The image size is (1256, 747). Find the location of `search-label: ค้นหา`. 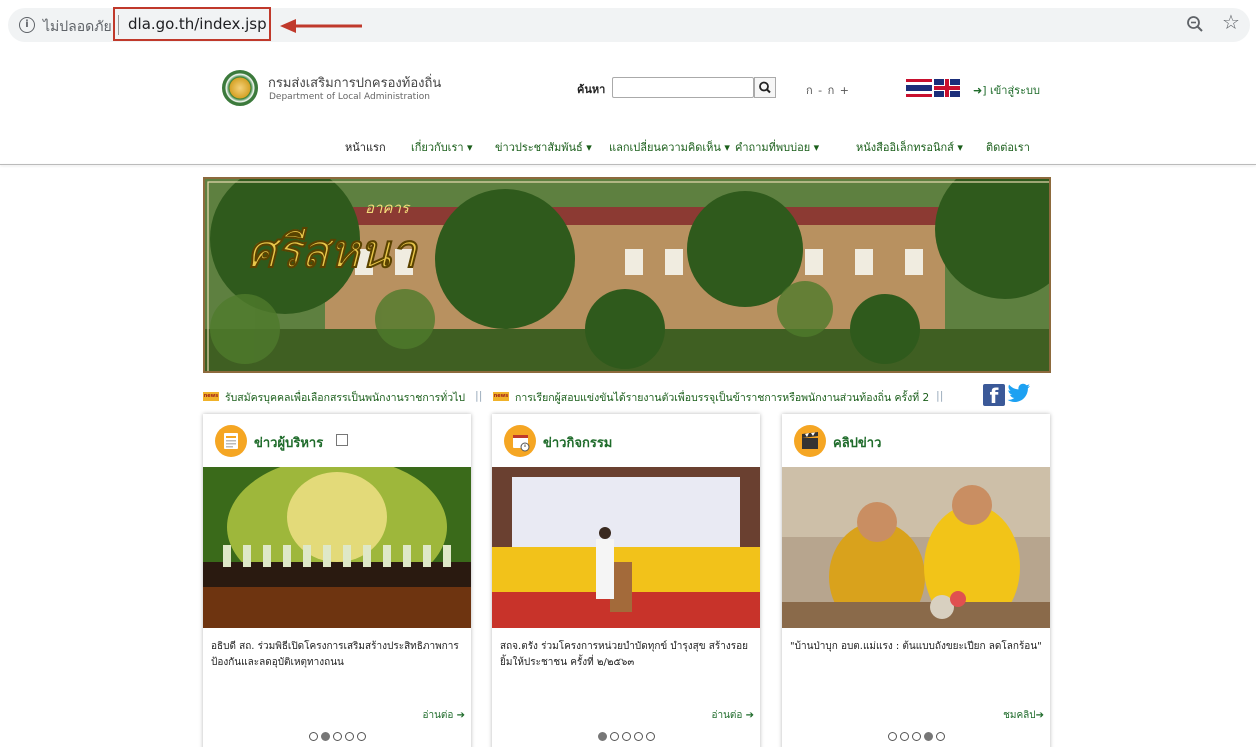

search-label: ค้นหา is located at coordinates (591, 89).